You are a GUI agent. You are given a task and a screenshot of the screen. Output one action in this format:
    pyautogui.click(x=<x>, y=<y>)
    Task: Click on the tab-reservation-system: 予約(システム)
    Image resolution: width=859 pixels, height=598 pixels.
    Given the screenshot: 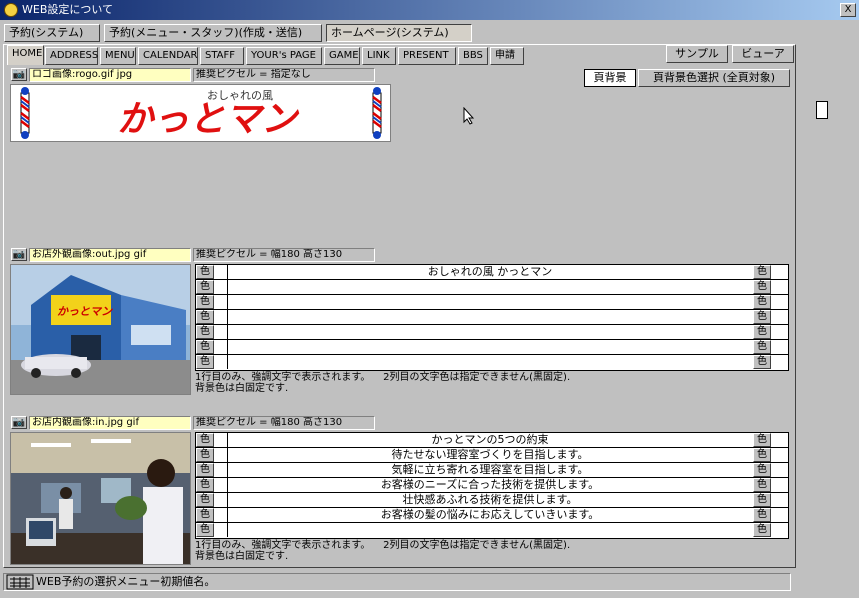 What is the action you would take?
    pyautogui.click(x=52, y=33)
    